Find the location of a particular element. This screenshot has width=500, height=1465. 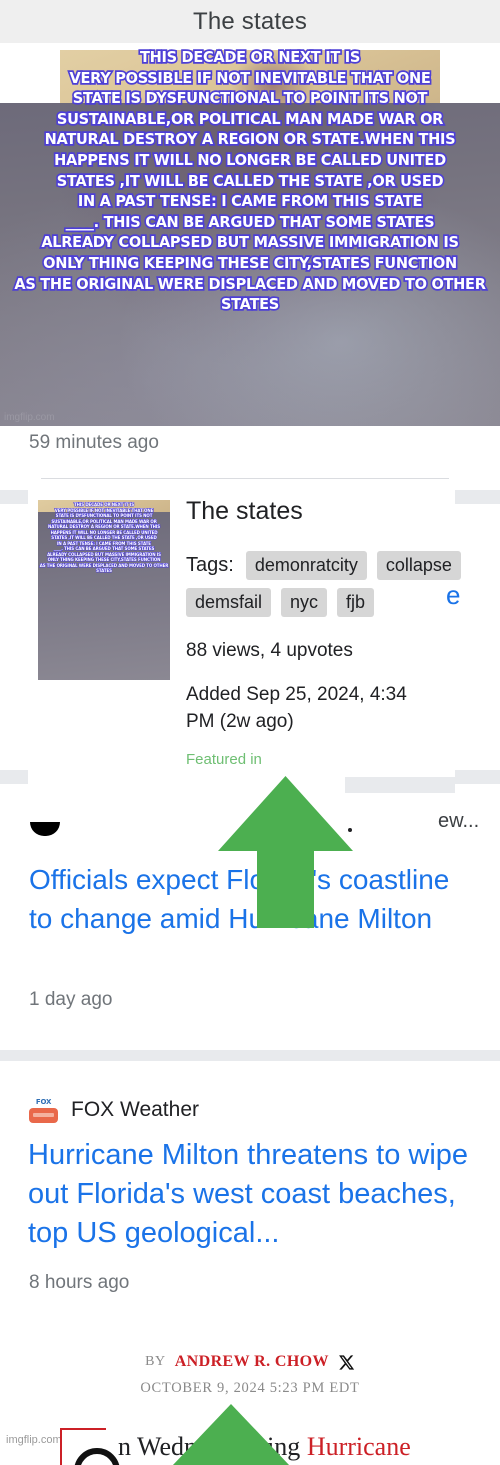

tag-chip: collapse is located at coordinates (418, 565).